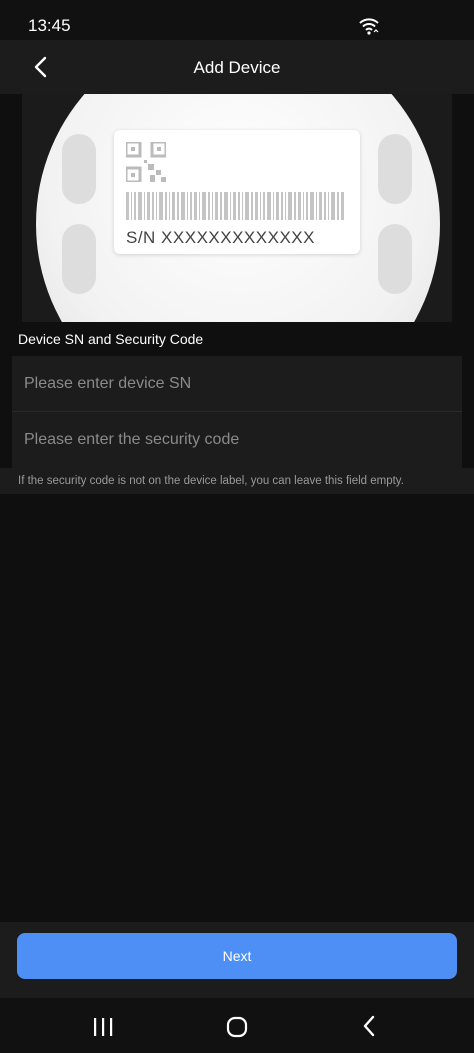 This screenshot has height=1053, width=474. I want to click on status-time: 13:45, so click(49, 25).